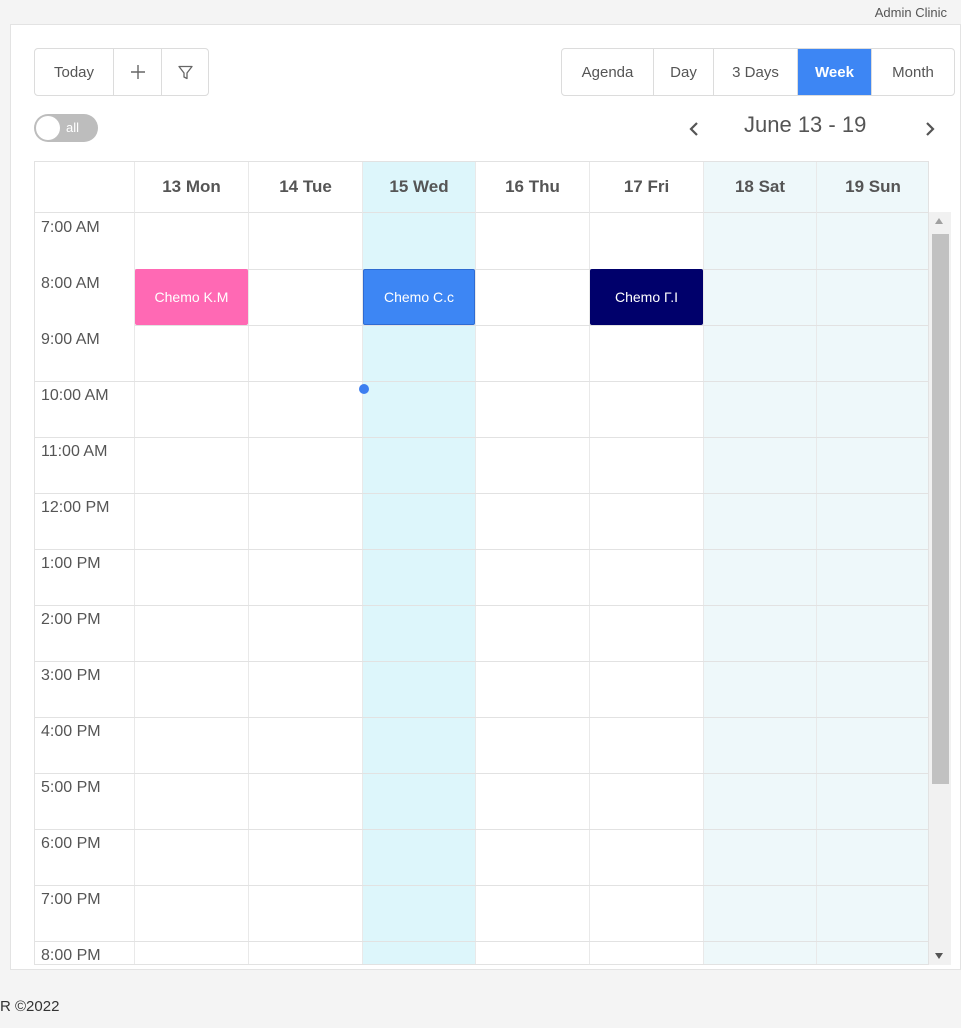 Image resolution: width=961 pixels, height=1028 pixels. I want to click on day-header-fri: 17 Fri, so click(647, 187).